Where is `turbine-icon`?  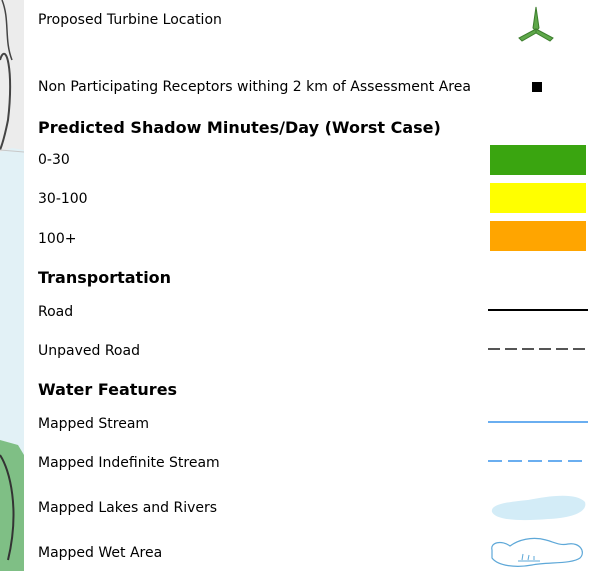
turbine-icon is located at coordinates (536, 24).